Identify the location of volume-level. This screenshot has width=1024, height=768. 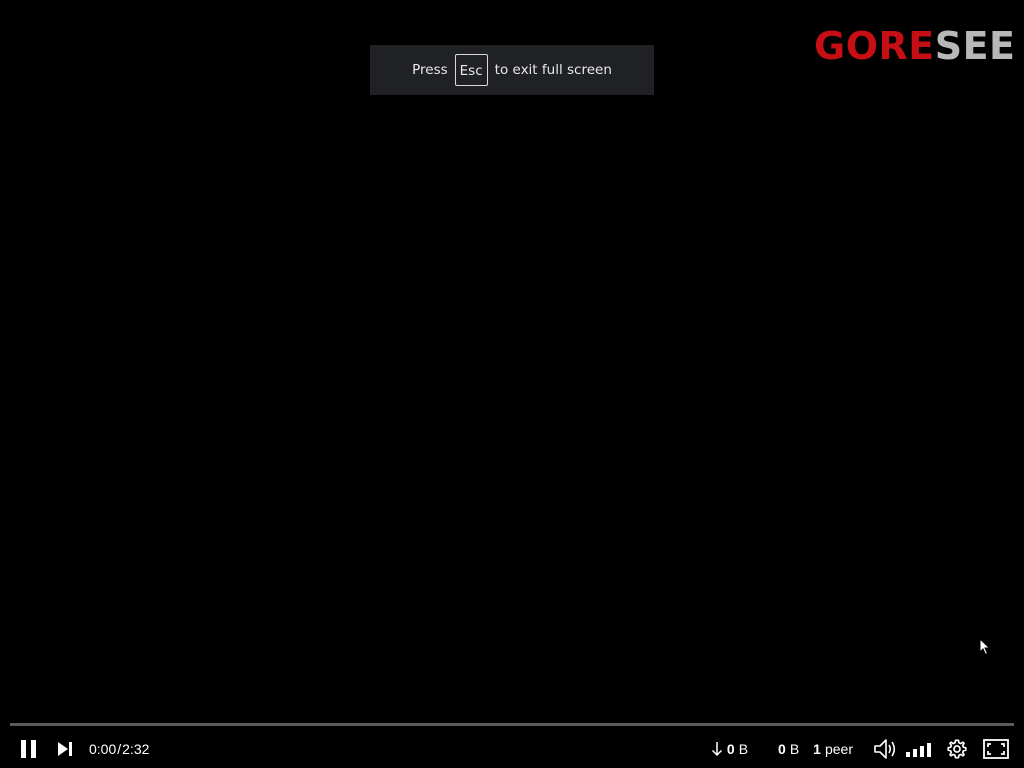
(919, 749).